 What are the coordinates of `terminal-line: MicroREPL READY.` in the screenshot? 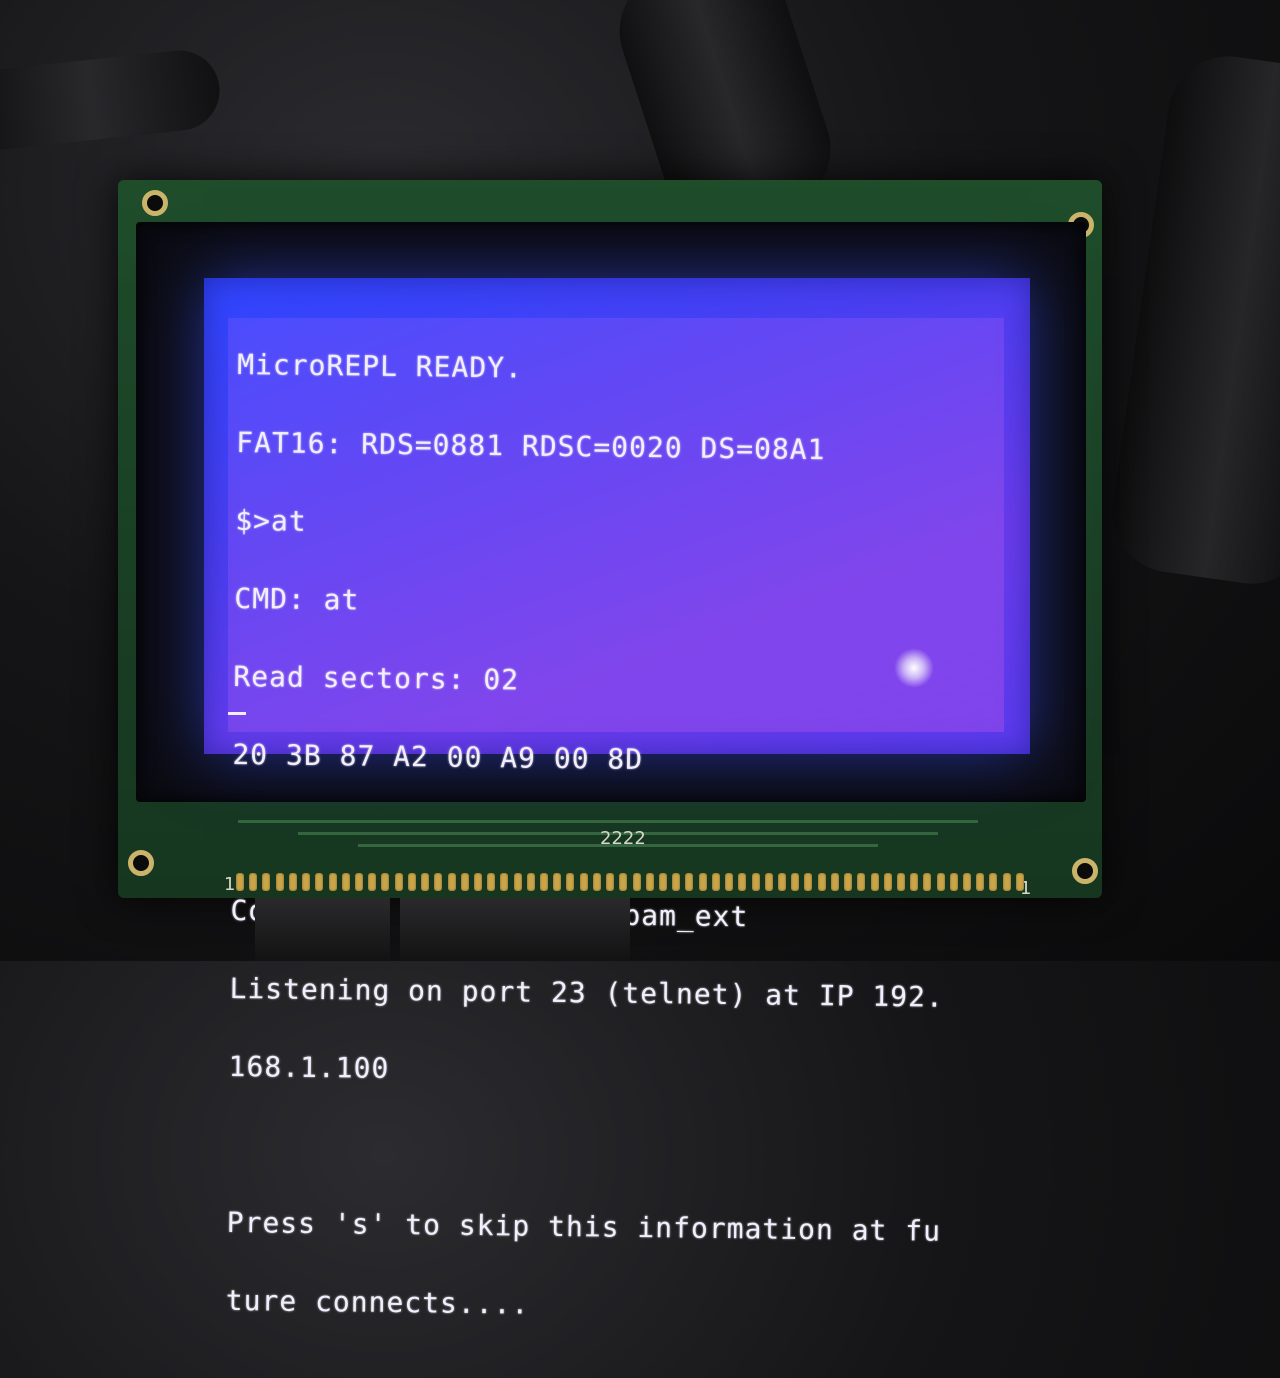 It's located at (380, 366).